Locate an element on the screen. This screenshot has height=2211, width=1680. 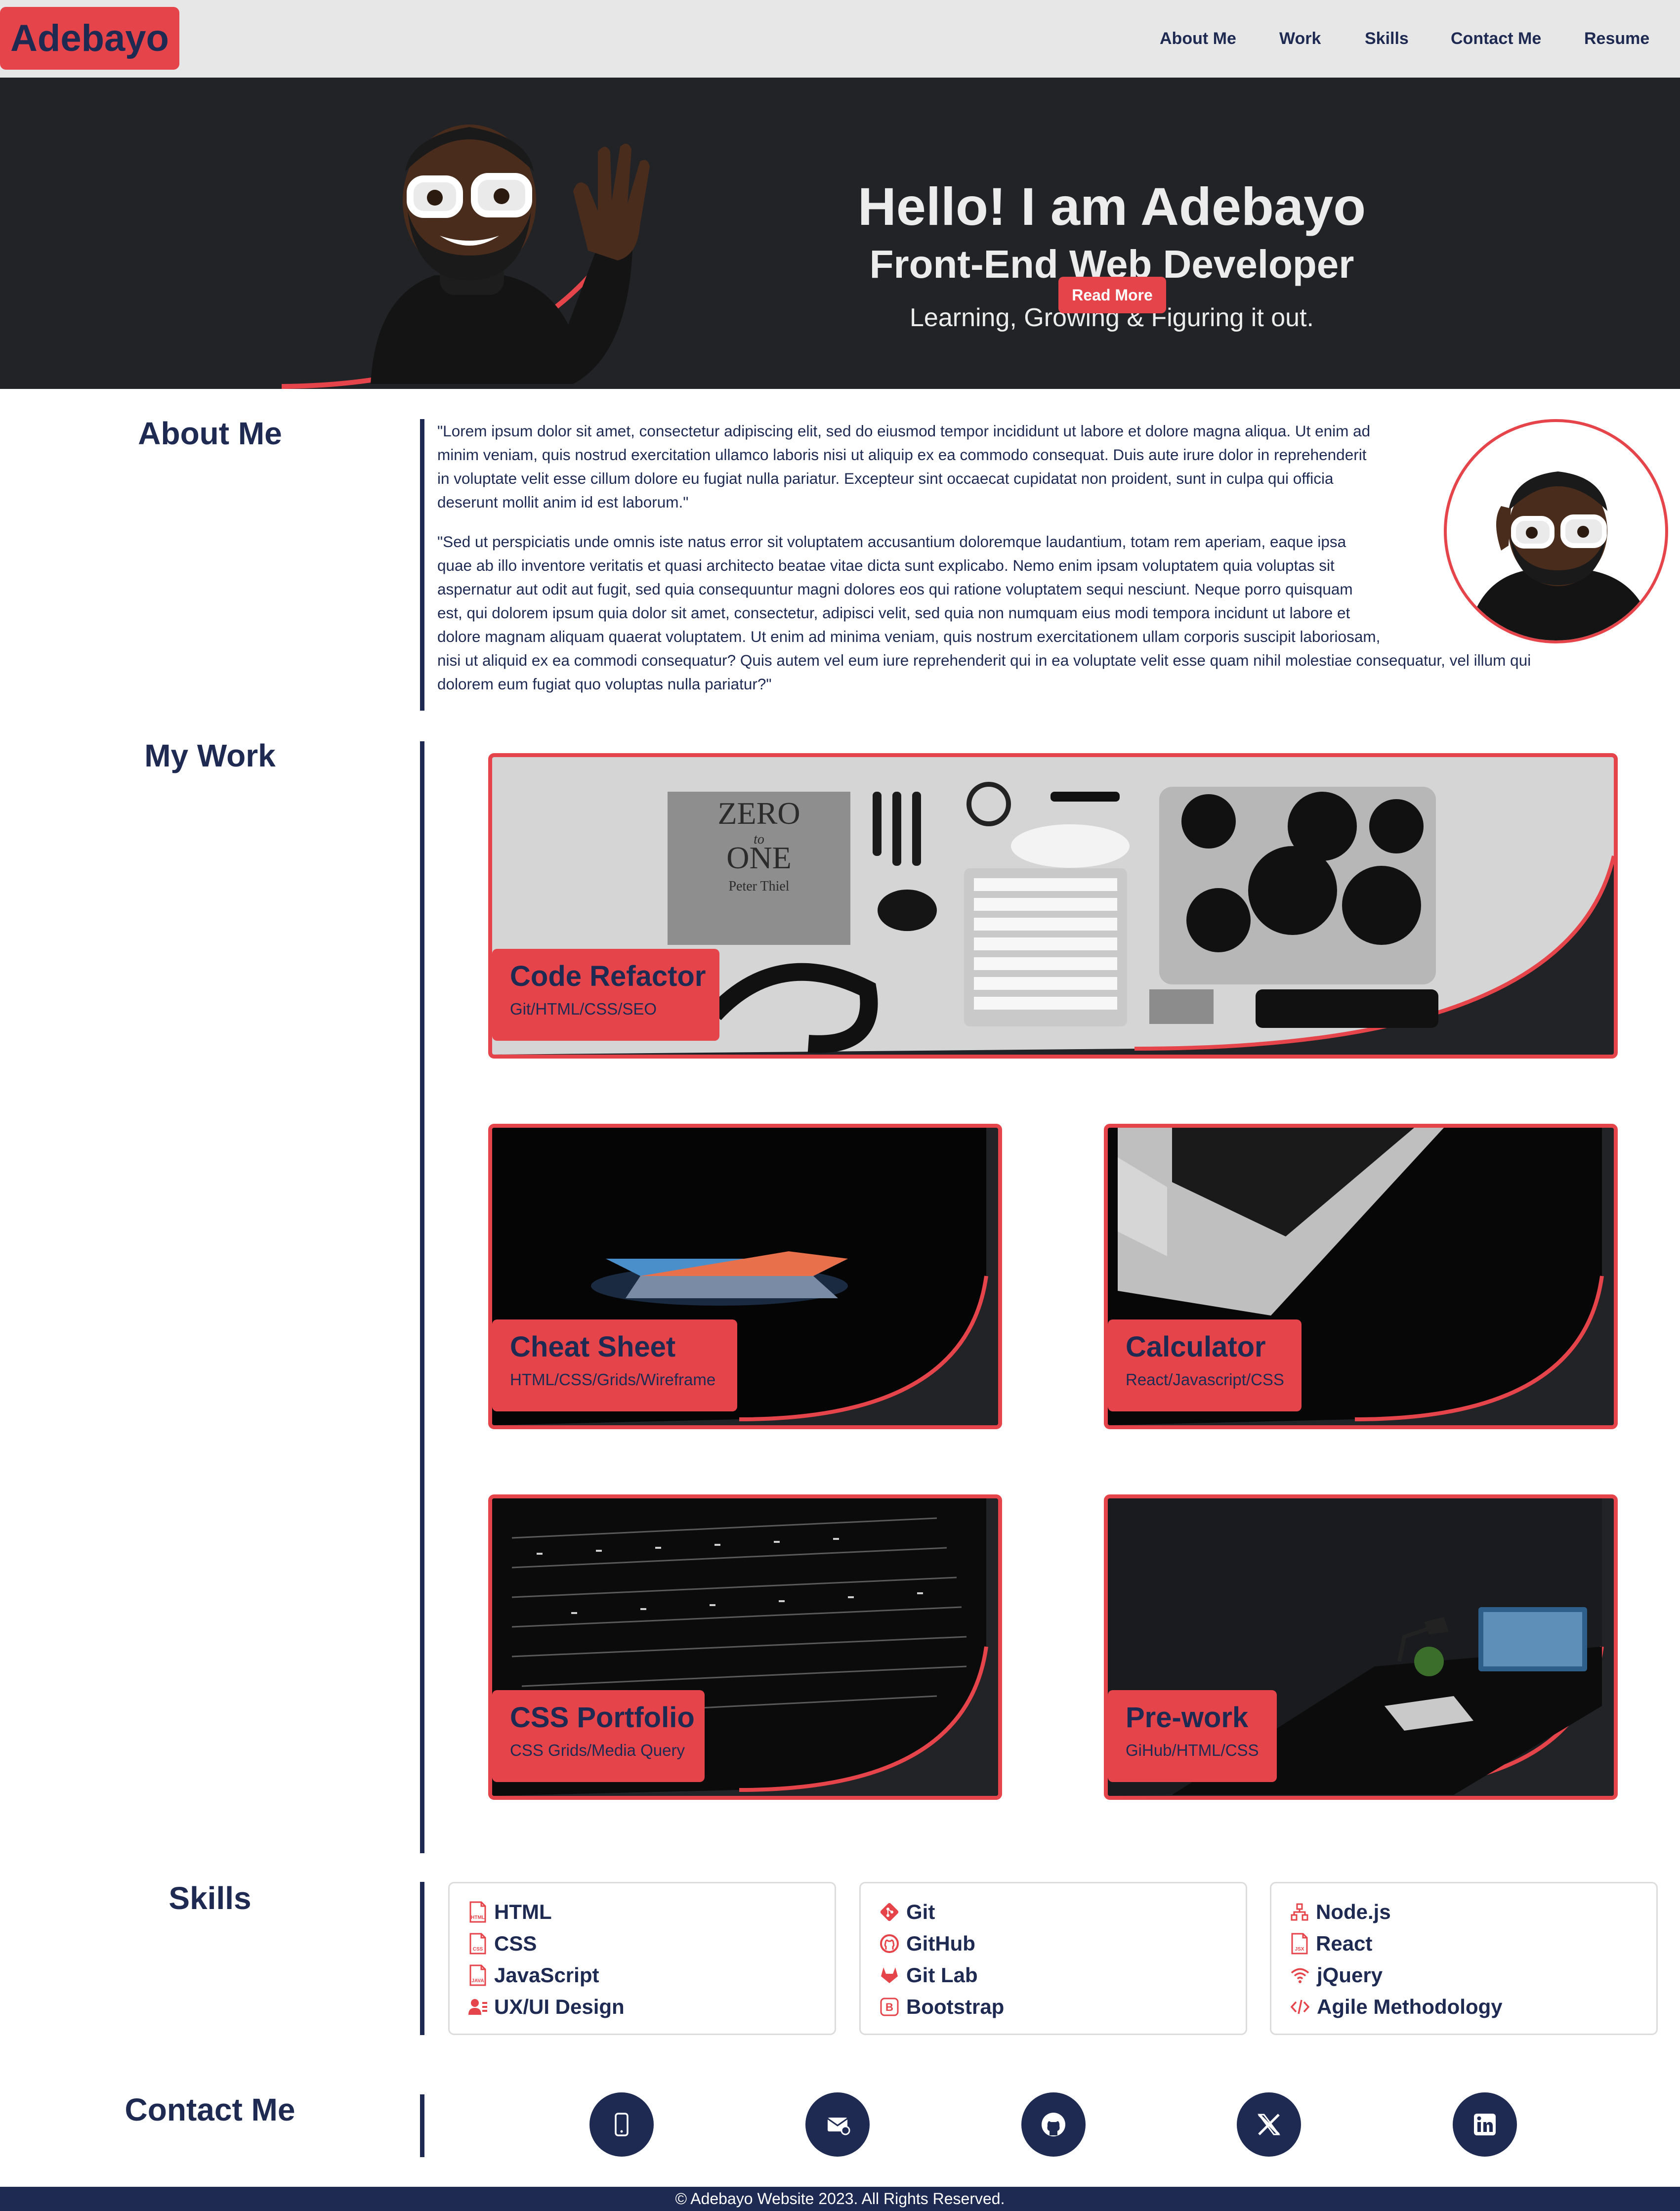
svg-text: JSX is located at coordinates (1299, 1949).